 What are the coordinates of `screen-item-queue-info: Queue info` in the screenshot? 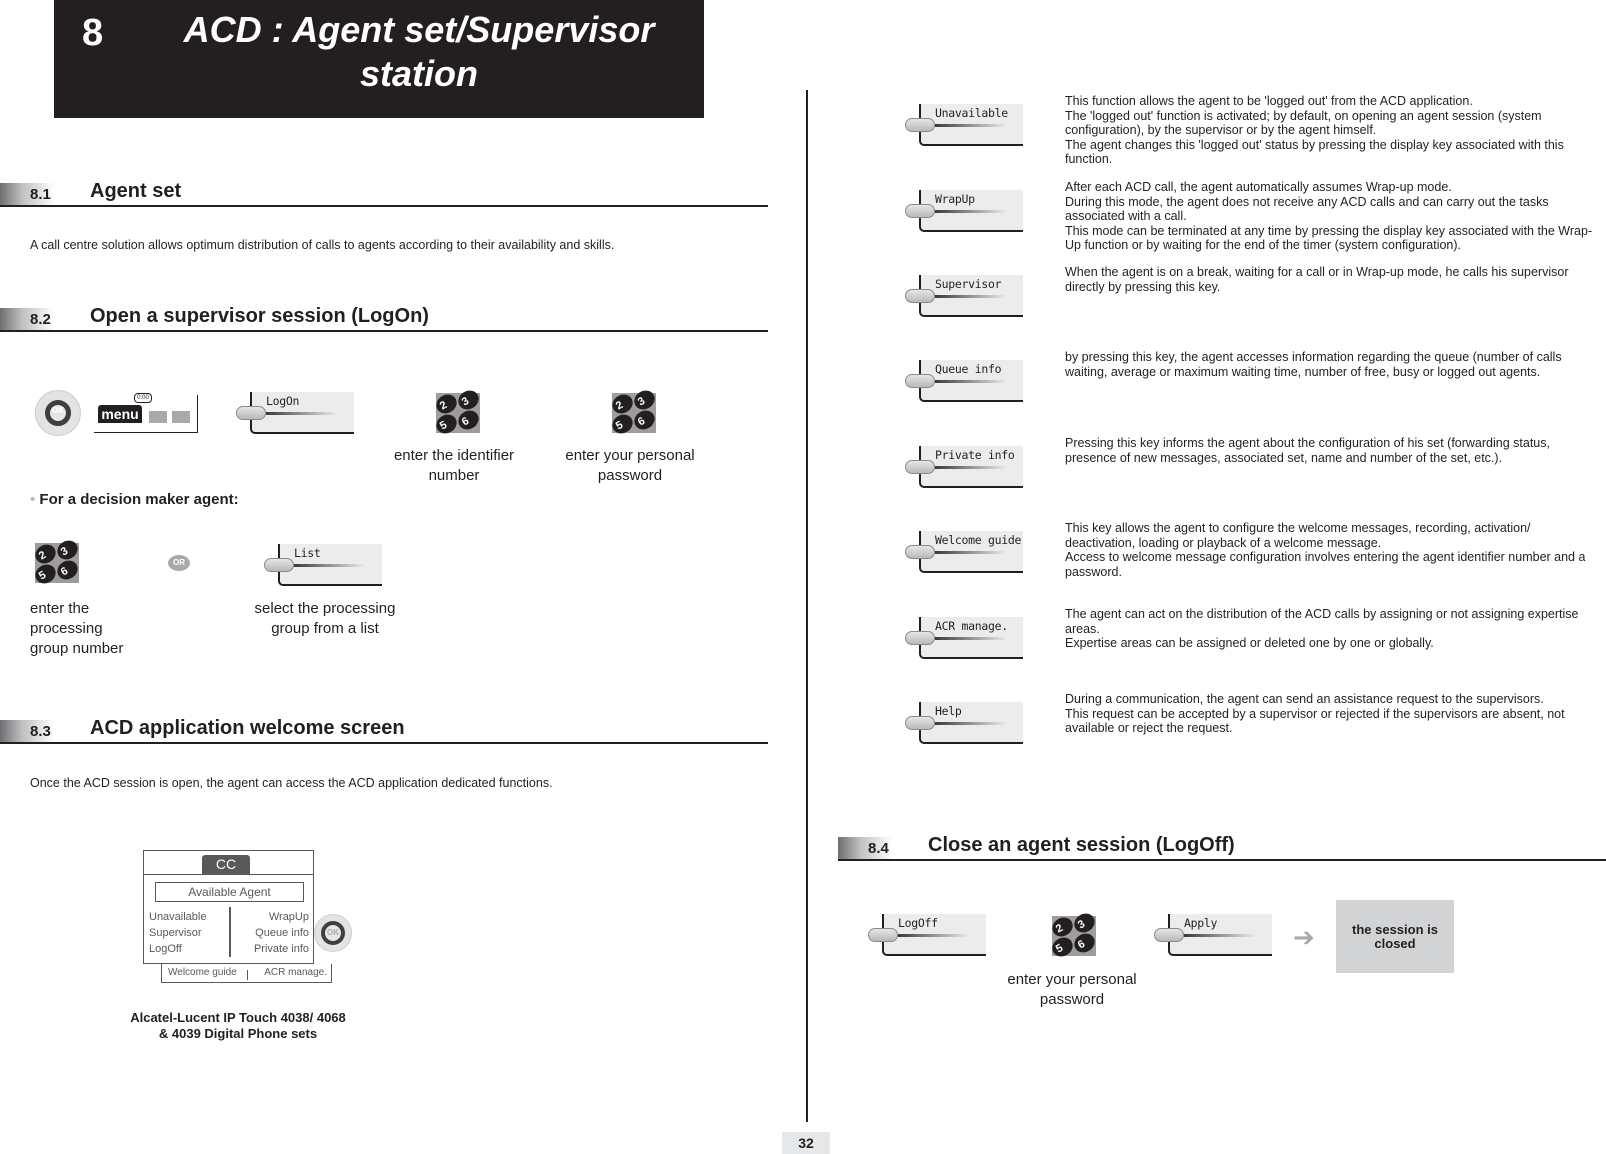 It's located at (281, 933).